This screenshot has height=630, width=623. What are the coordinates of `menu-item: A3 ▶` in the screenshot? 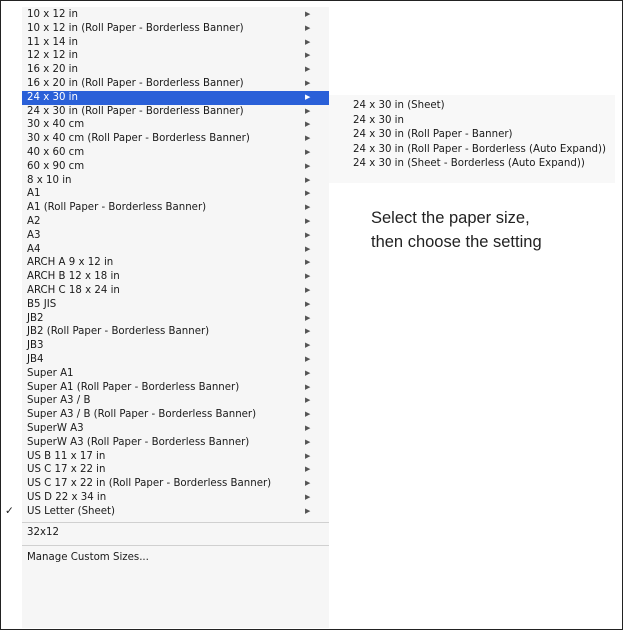 It's located at (175, 236).